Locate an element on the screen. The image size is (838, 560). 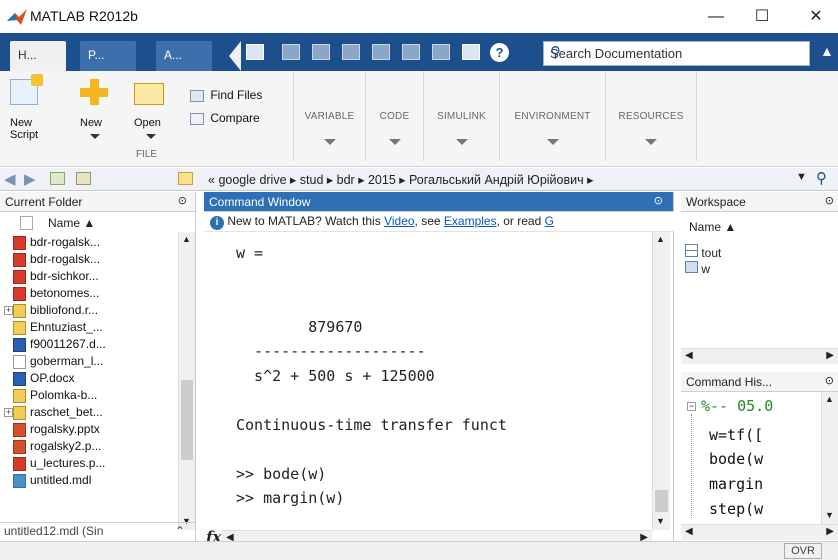
breadcrumb-item: google drive is located at coordinates (252, 180).